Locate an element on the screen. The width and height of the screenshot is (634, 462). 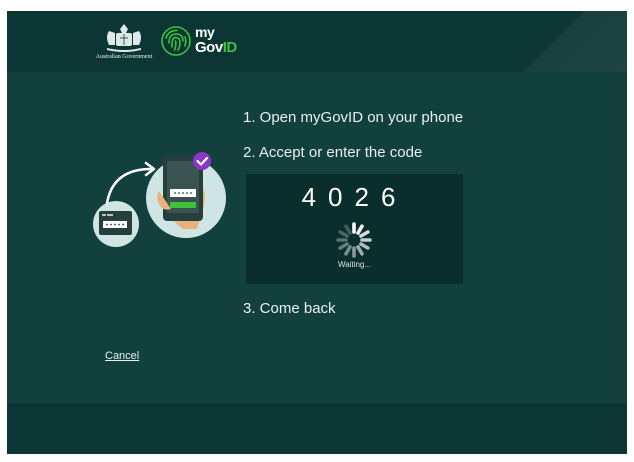
logo-text-id: ID is located at coordinates (230, 47).